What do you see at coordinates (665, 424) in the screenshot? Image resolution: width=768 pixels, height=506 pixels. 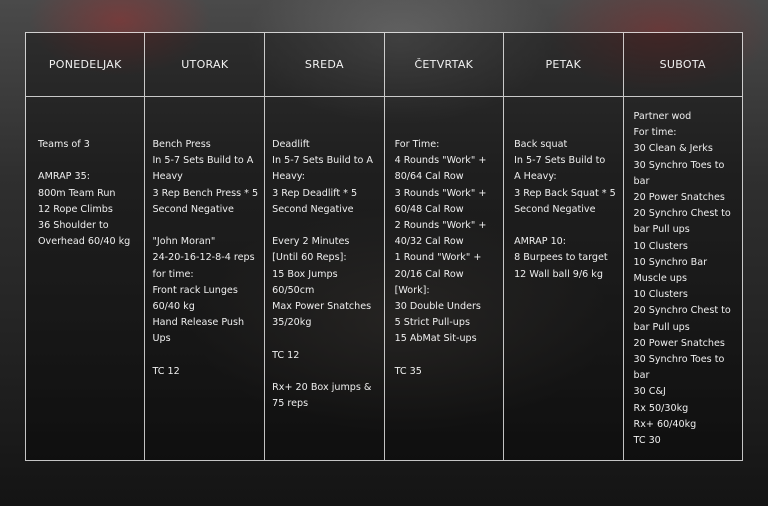 I see `workout-line: Rx+ 60/40kg` at bounding box center [665, 424].